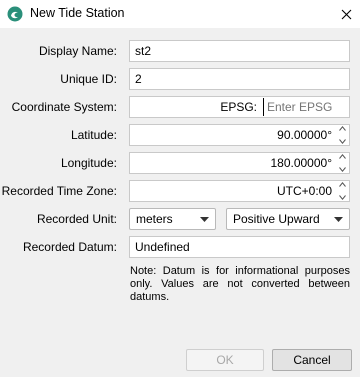 The image size is (360, 377). What do you see at coordinates (239, 191) in the screenshot?
I see `time-zone-spinbox: UTC+0:00` at bounding box center [239, 191].